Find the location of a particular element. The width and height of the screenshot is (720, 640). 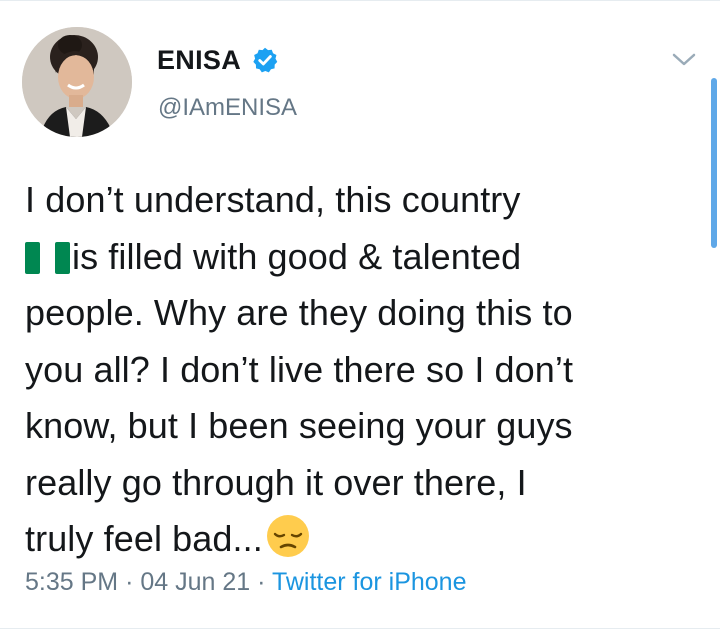

user-handle: @IAmENISA is located at coordinates (227, 108).